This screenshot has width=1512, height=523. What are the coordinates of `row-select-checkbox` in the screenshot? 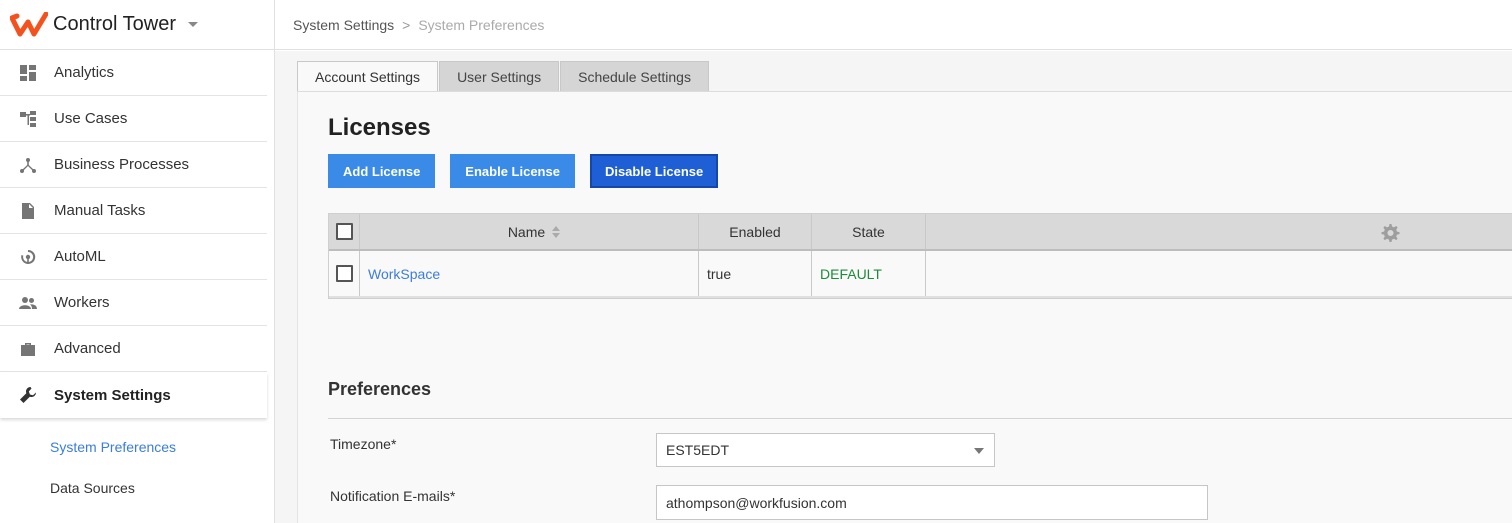 It's located at (344, 273).